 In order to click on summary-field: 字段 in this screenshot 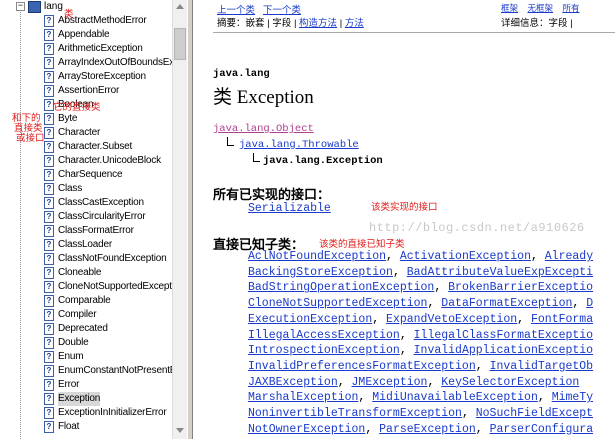, I will do `click(282, 23)`.